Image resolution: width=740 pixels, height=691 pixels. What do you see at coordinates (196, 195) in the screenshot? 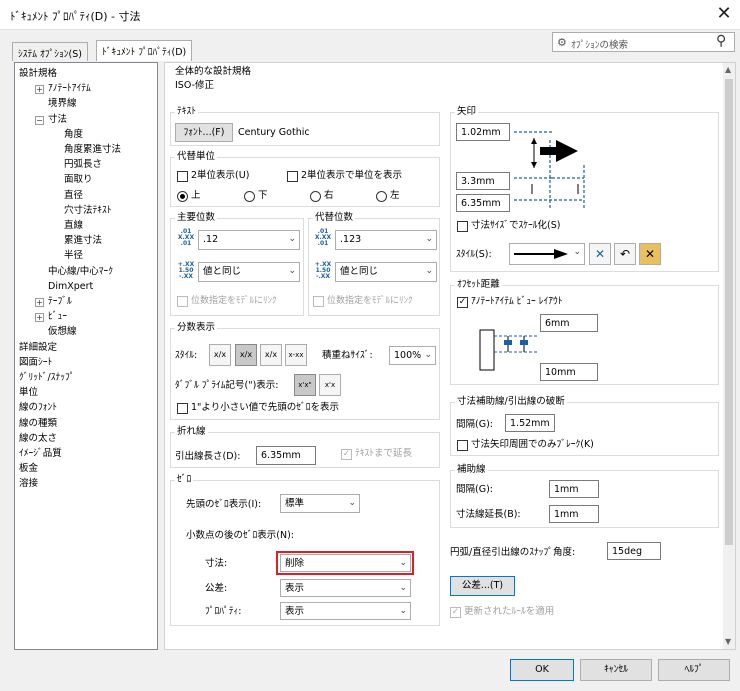
I see `radio-top-label: 上` at bounding box center [196, 195].